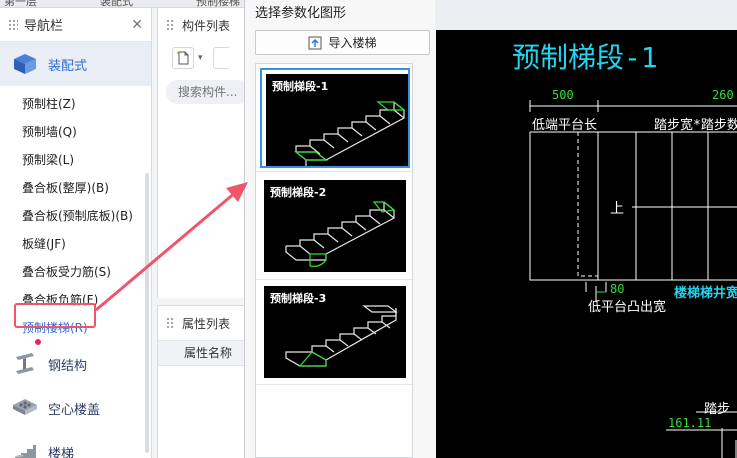 This screenshot has height=458, width=737. What do you see at coordinates (55, 315) in the screenshot?
I see `selection-highlight-box` at bounding box center [55, 315].